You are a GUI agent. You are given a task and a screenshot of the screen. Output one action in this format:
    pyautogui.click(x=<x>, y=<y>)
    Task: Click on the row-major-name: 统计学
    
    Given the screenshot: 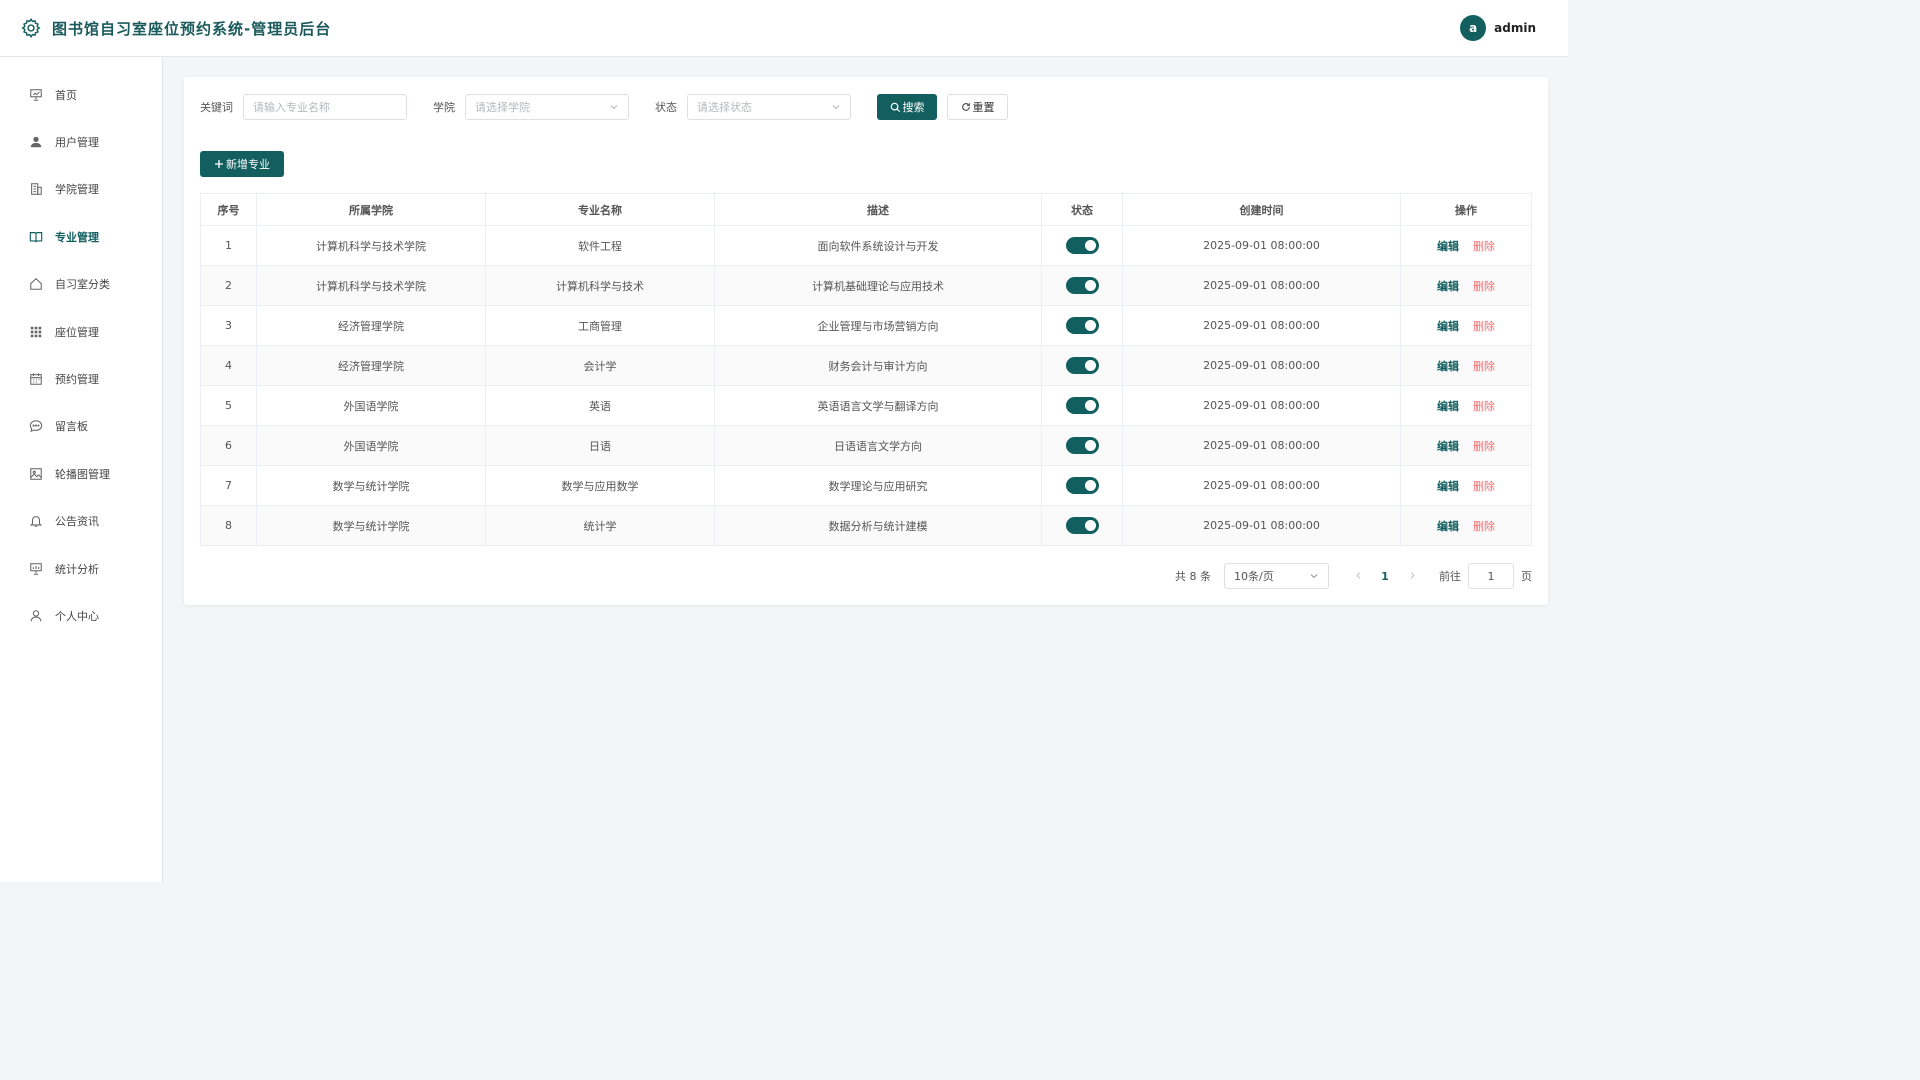 What is the action you would take?
    pyautogui.click(x=600, y=525)
    